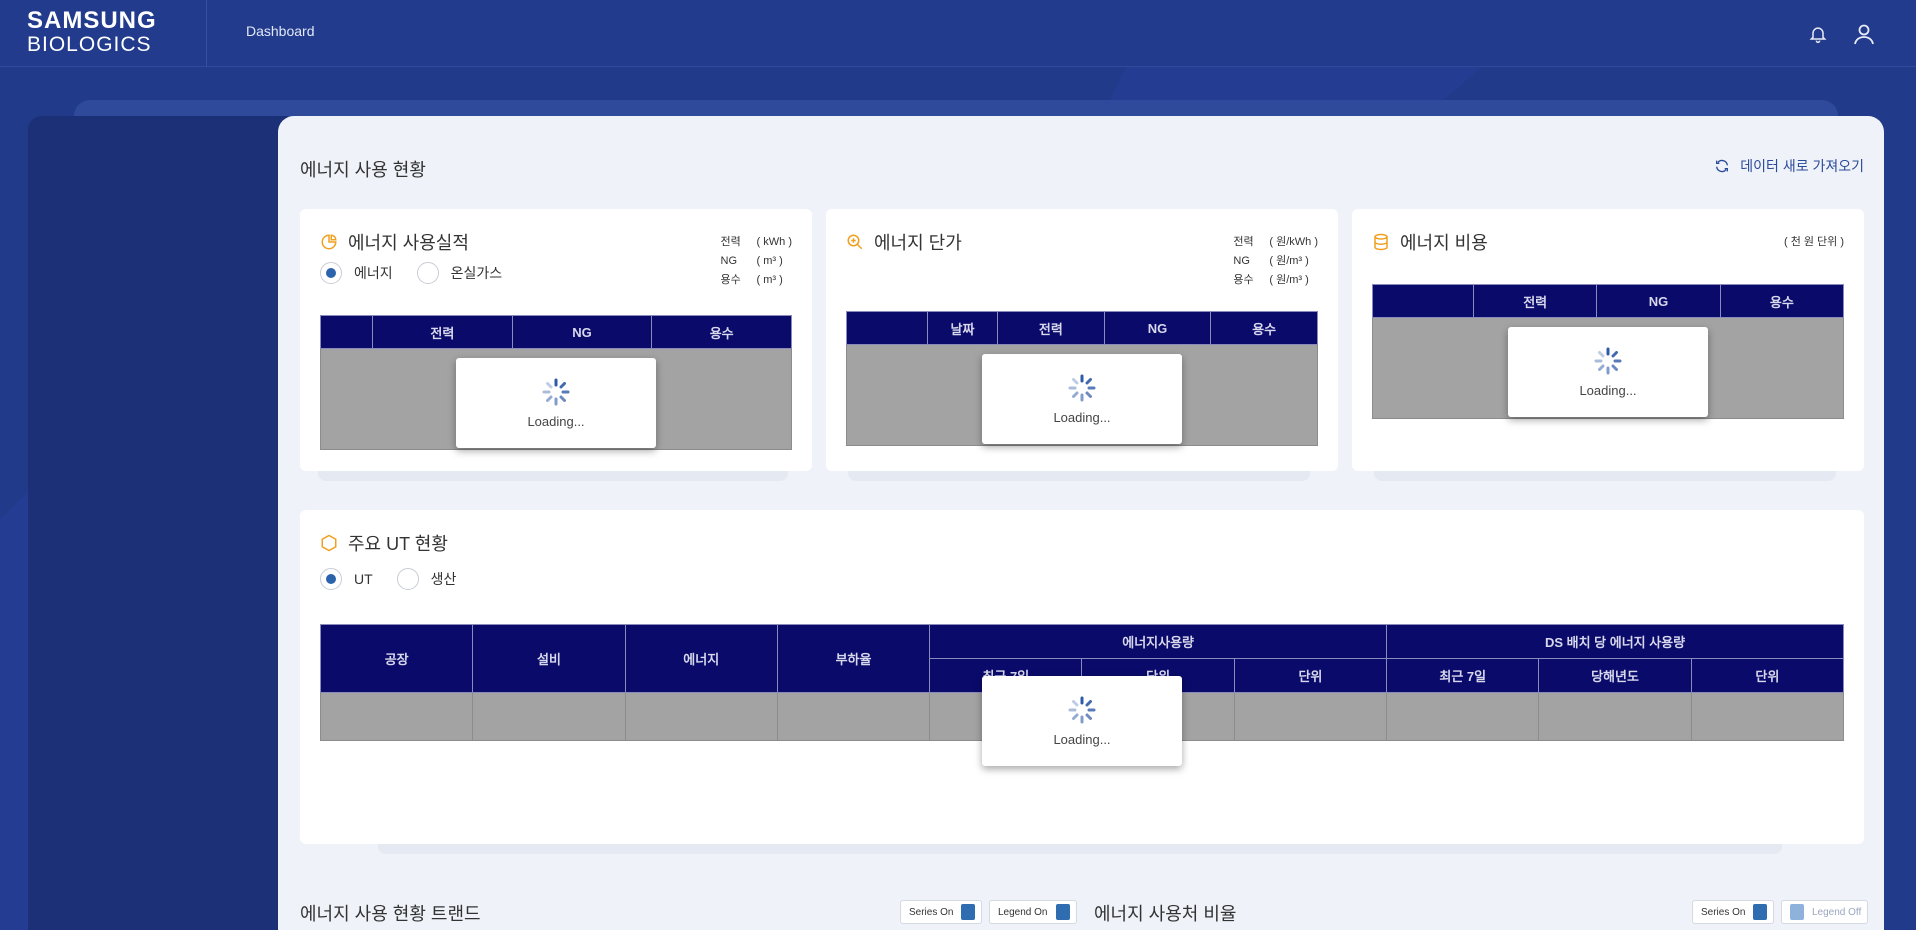 The image size is (1916, 930). Describe the element at coordinates (92, 20) in the screenshot. I see `logo-line-1: SAMSUNG` at that location.